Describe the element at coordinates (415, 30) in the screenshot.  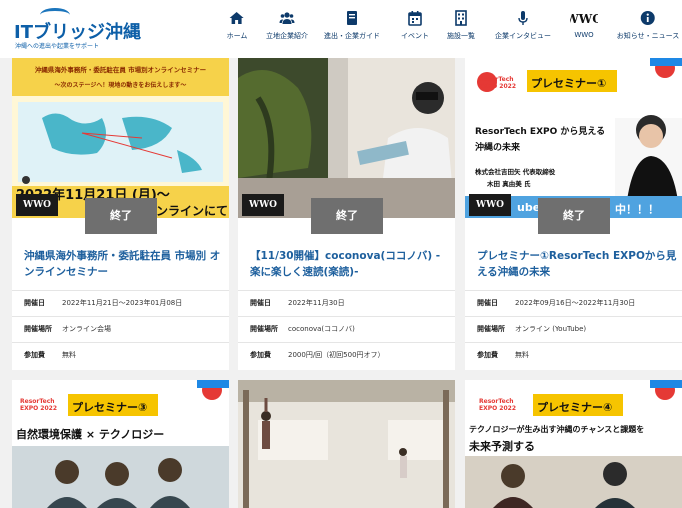
I see `nav-item-events: イベント` at that location.